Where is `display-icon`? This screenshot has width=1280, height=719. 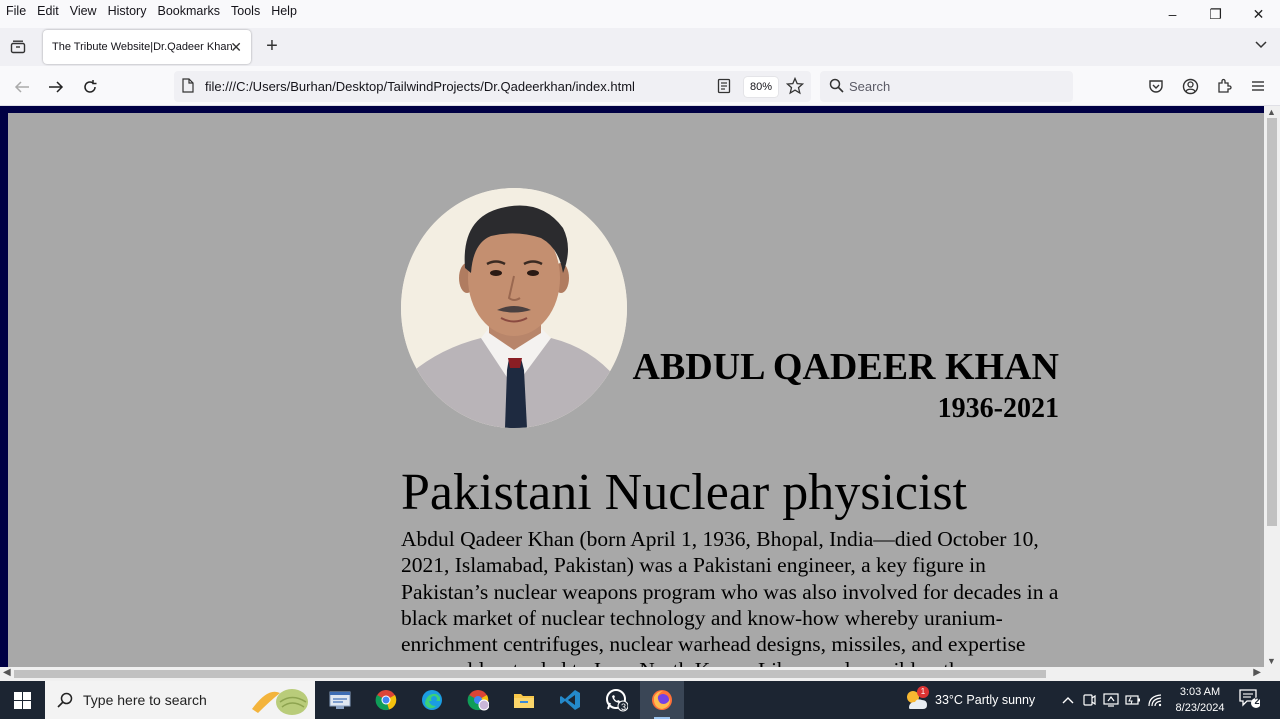 display-icon is located at coordinates (1111, 700).